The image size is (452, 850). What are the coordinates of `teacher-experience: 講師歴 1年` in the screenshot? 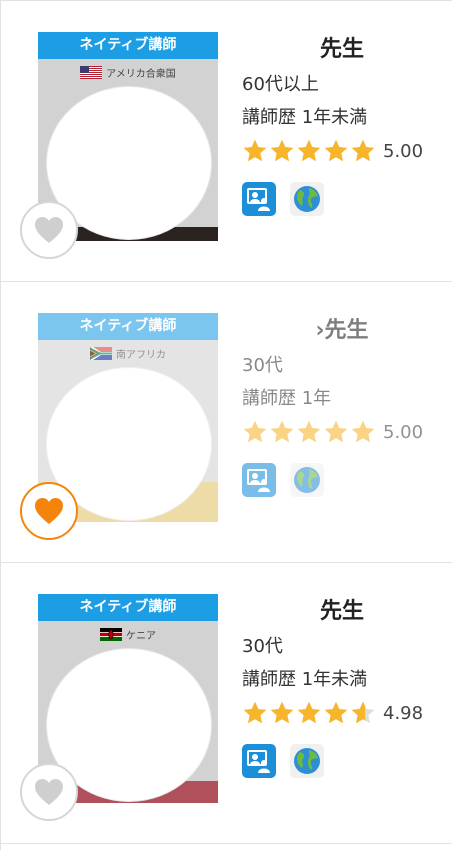 It's located at (287, 398).